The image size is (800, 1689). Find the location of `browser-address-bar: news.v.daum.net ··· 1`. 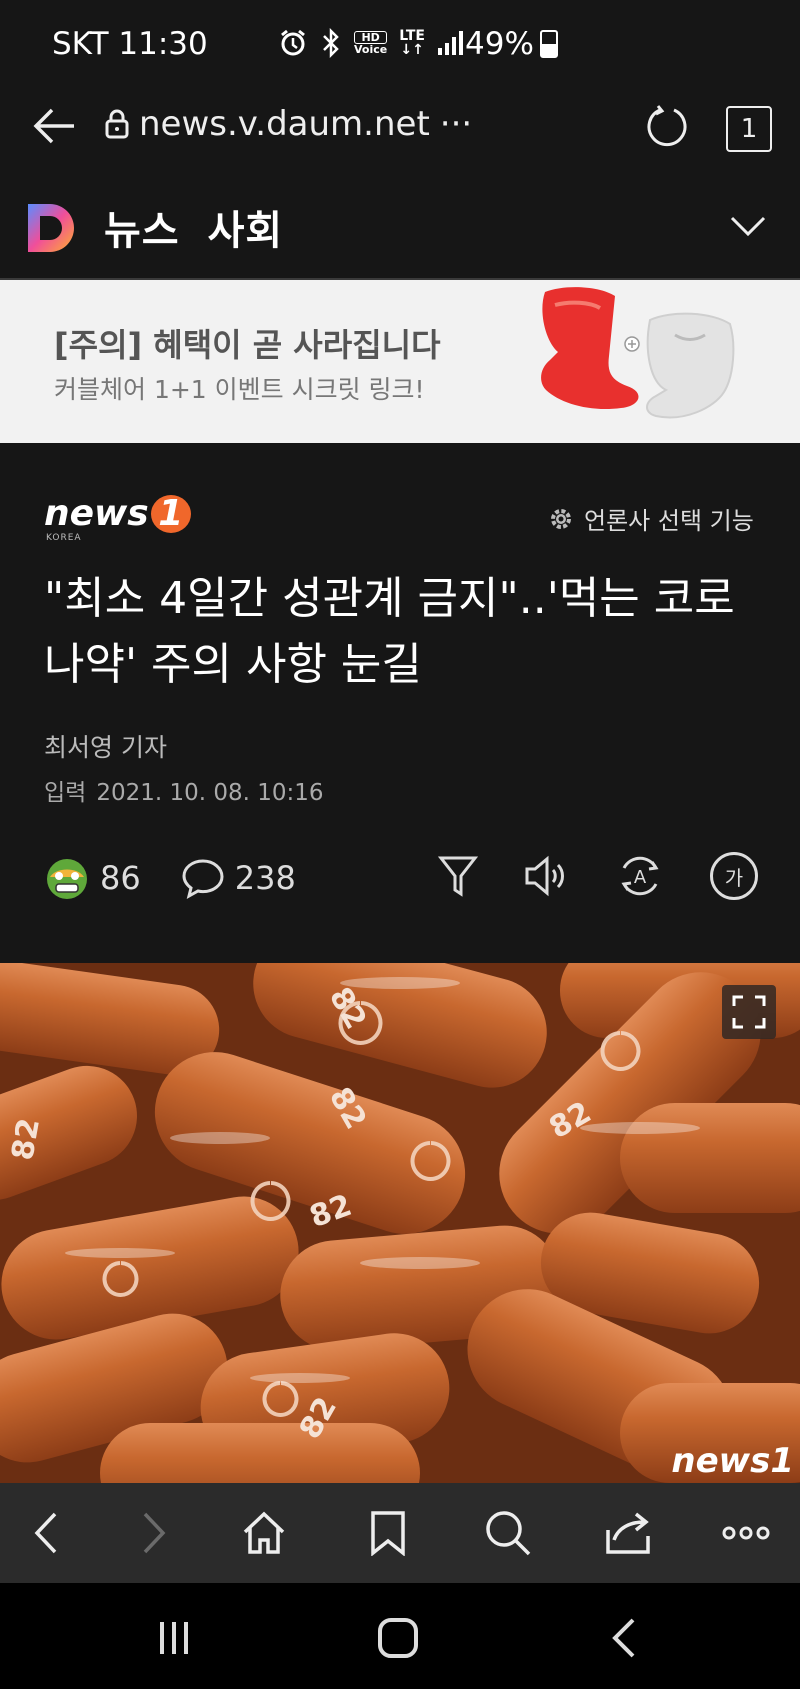

browser-address-bar: news.v.daum.net ··· 1 is located at coordinates (400, 134).